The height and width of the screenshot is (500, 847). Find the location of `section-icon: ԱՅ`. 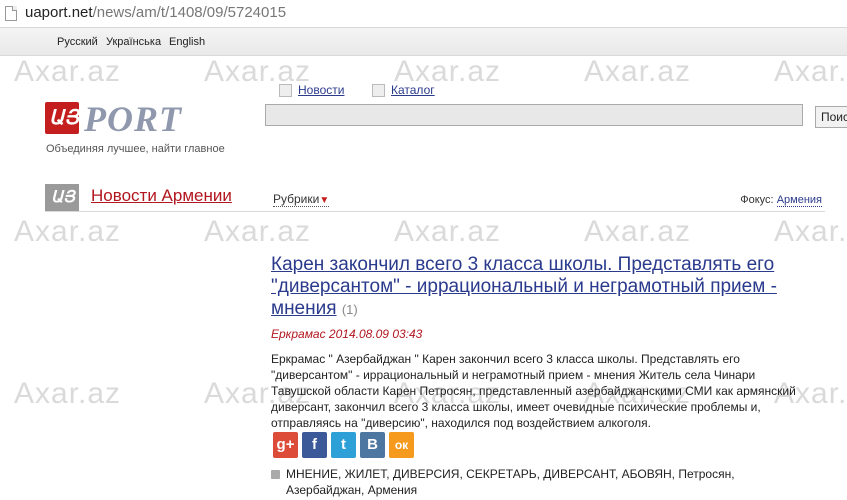

section-icon: ԱՅ is located at coordinates (62, 198).